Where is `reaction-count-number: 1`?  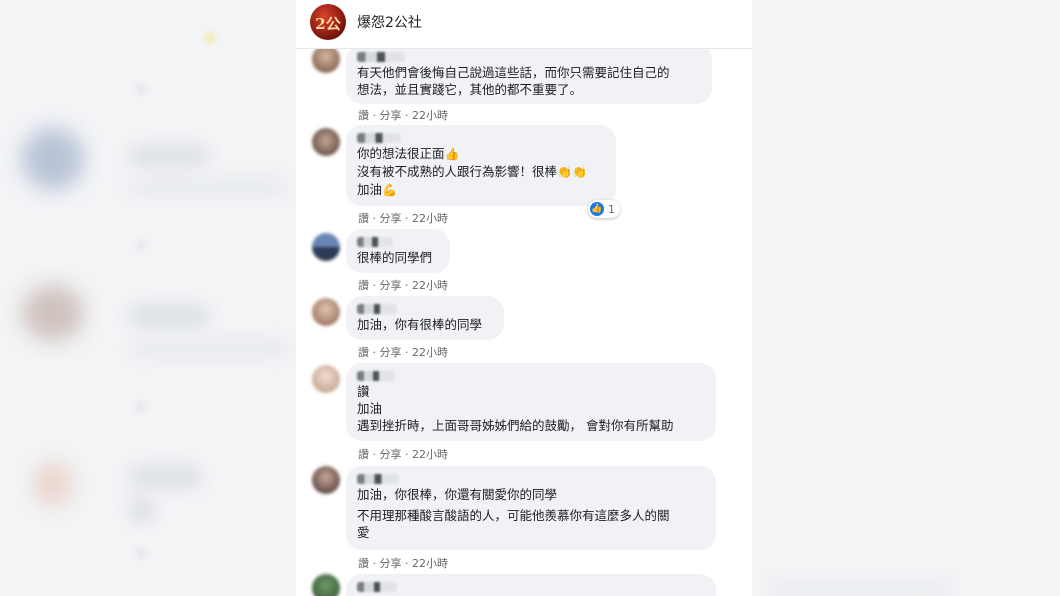
reaction-count-number: 1 is located at coordinates (611, 209).